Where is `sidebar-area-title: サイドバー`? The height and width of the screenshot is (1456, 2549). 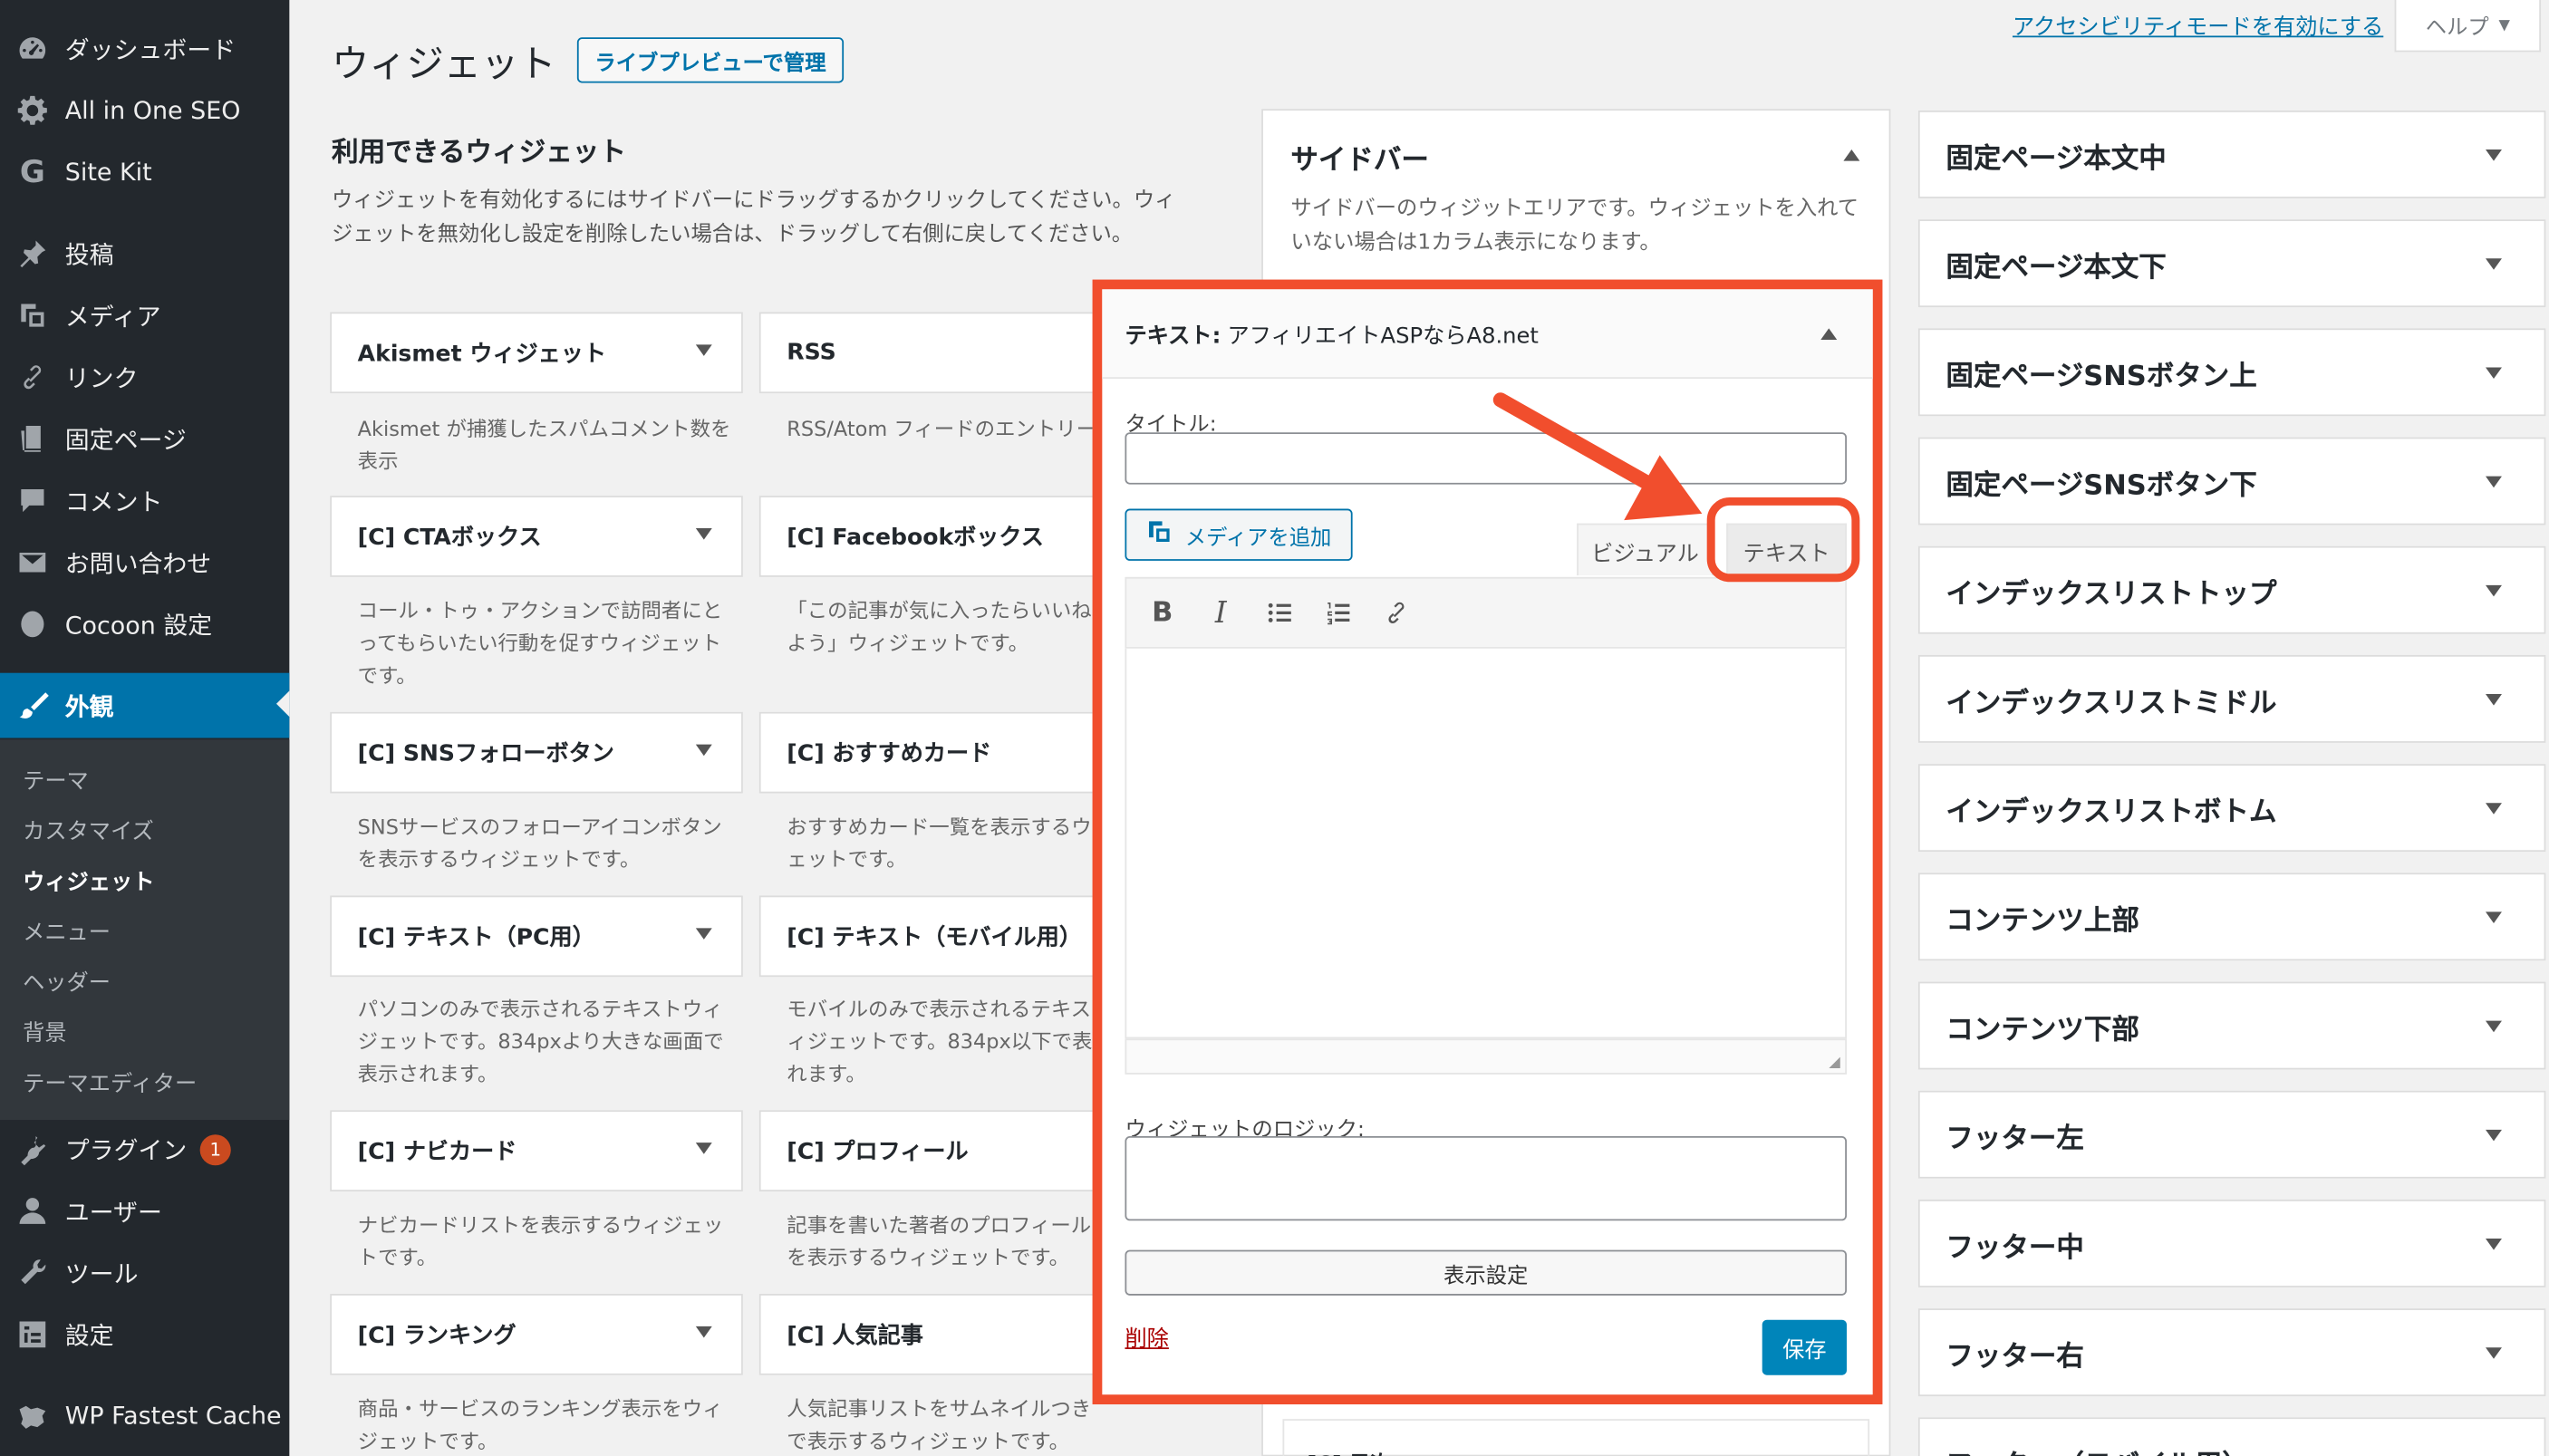
sidebar-area-title: サイドバー is located at coordinates (1359, 157).